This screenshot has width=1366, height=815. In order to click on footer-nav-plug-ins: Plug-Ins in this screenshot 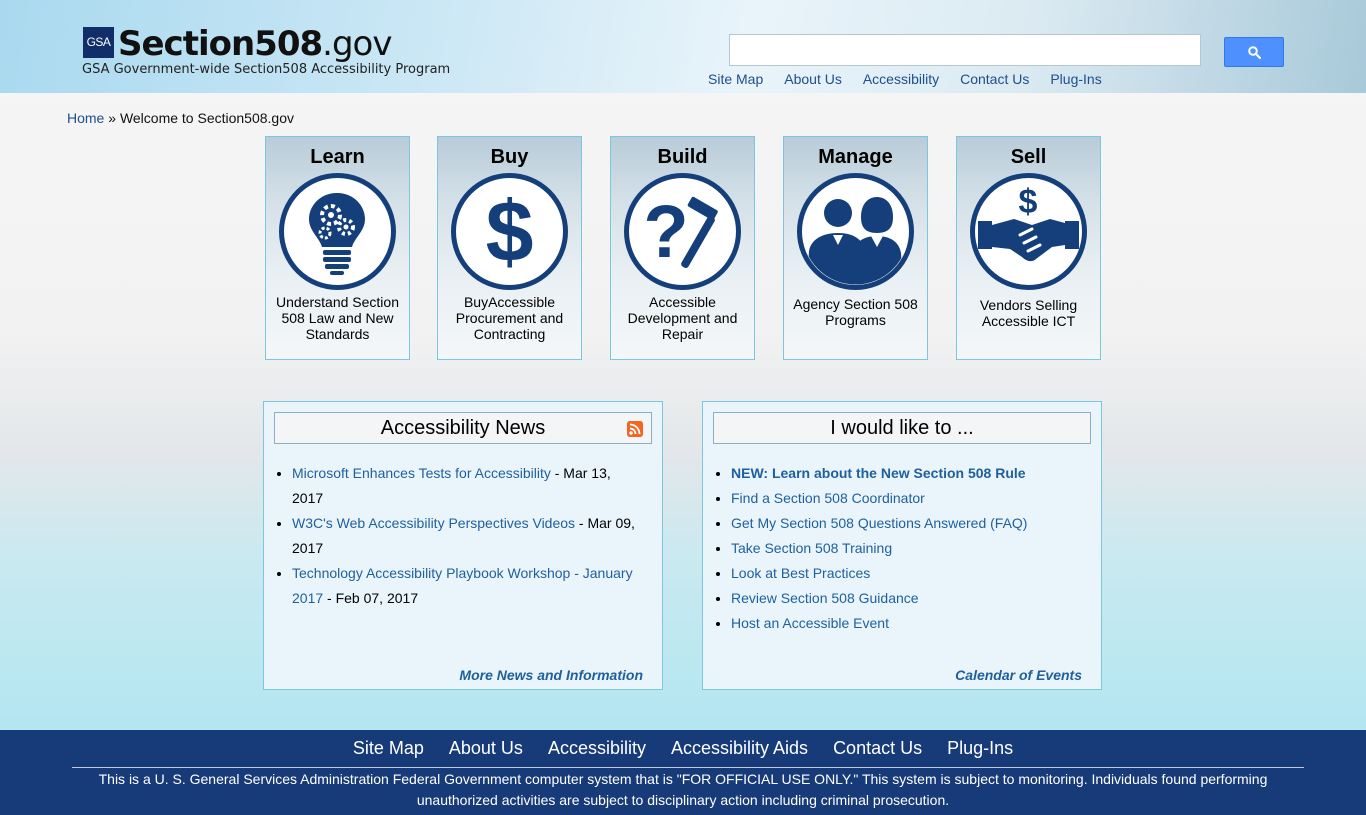, I will do `click(980, 748)`.